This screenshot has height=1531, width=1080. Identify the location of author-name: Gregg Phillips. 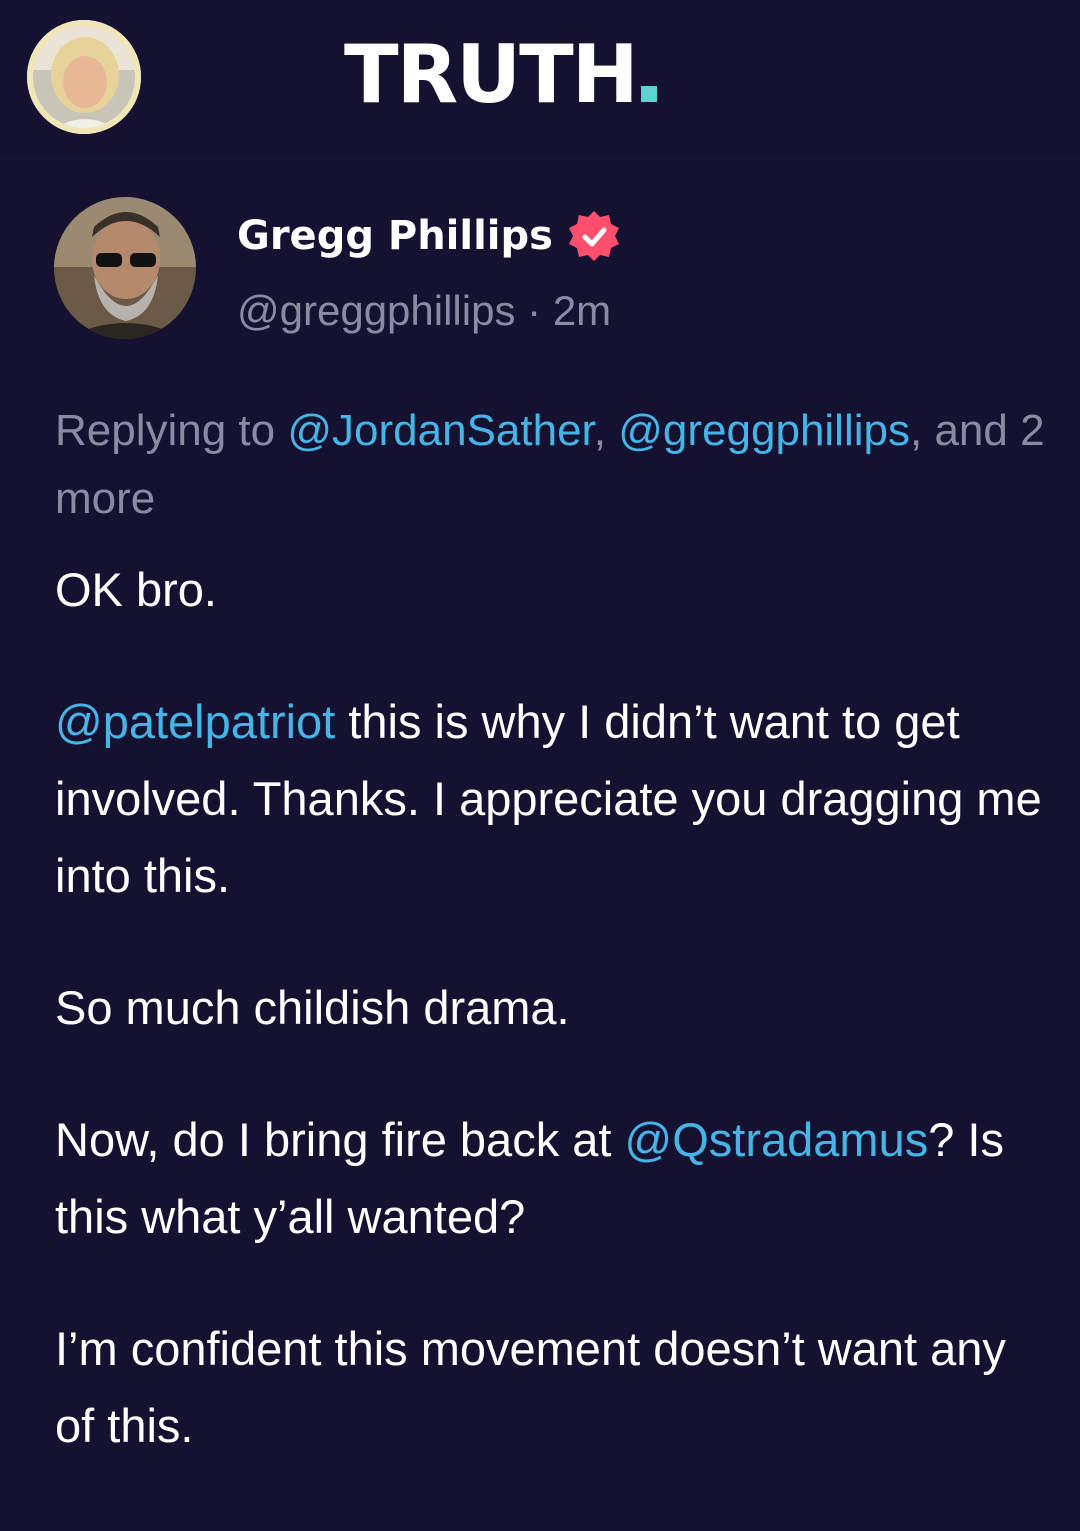
(429, 236).